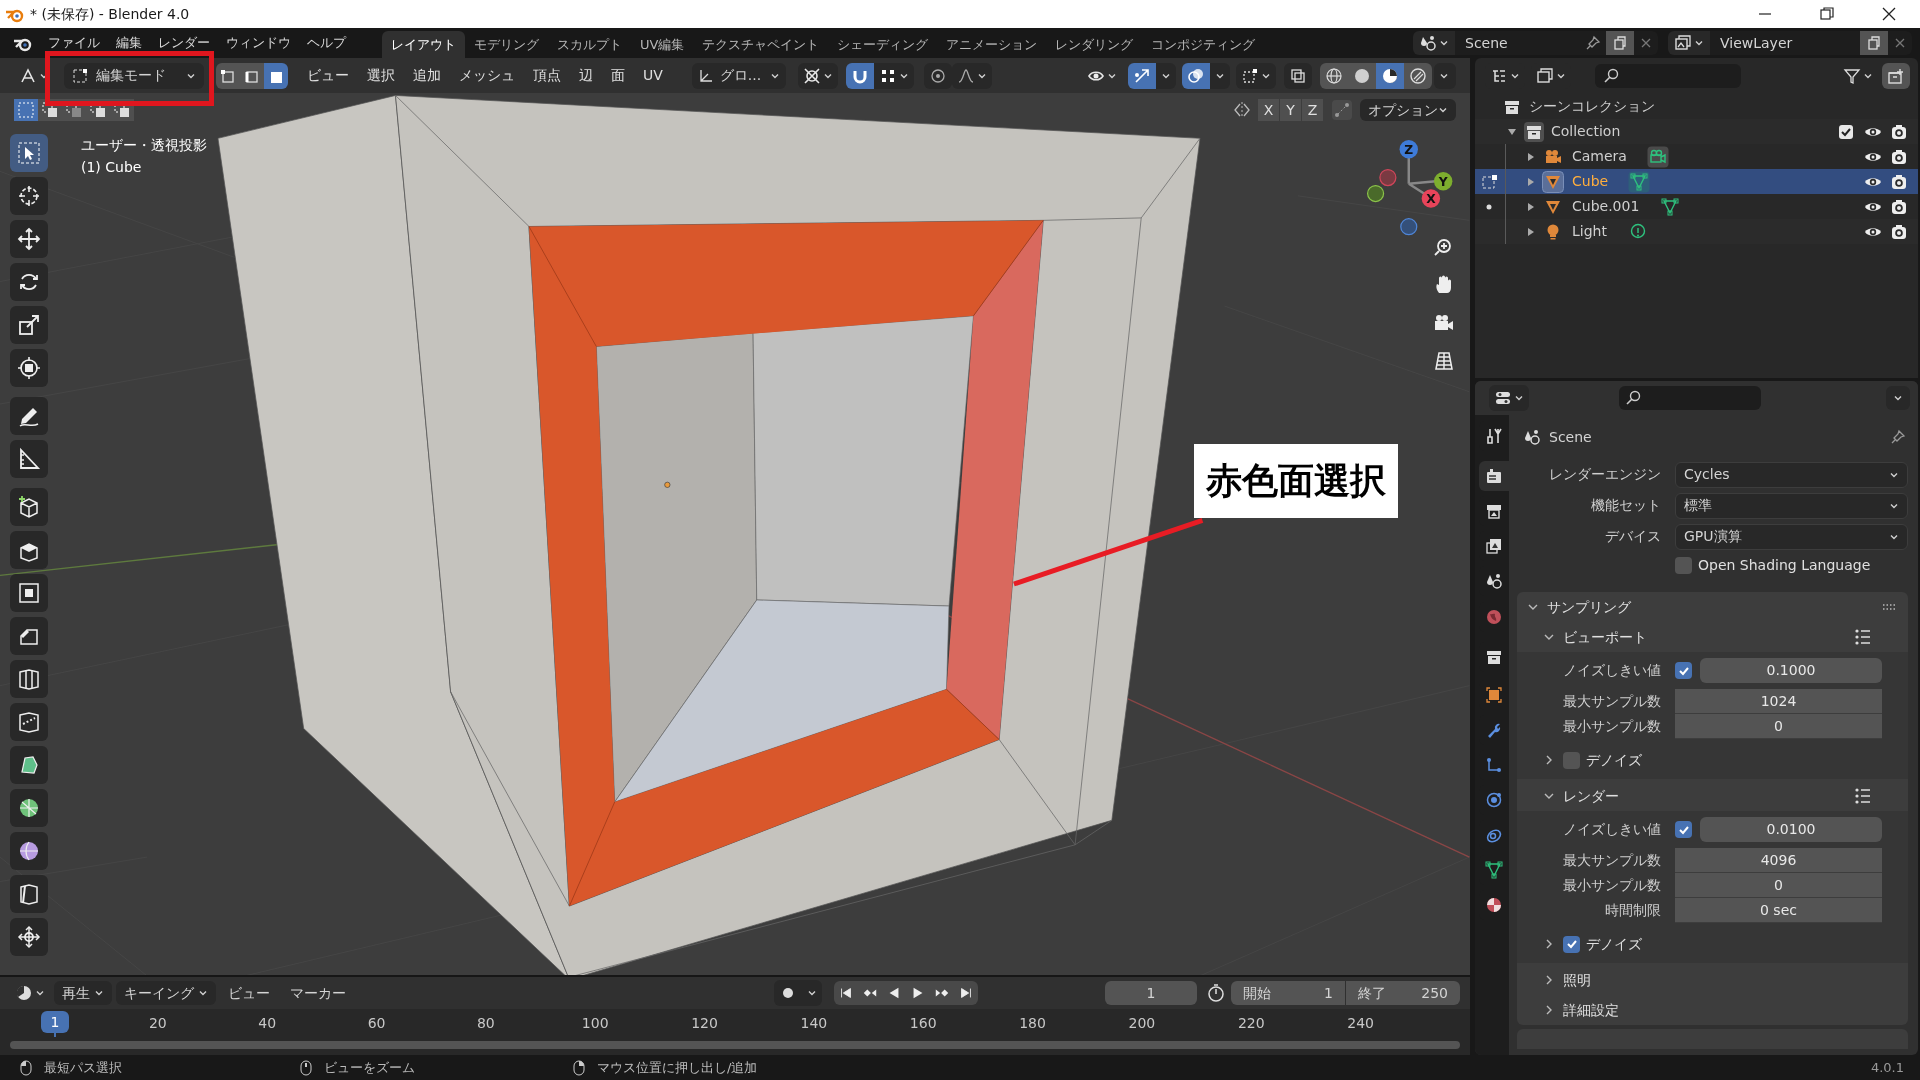 The image size is (1920, 1080). I want to click on scene-field: Scene, so click(1517, 43).